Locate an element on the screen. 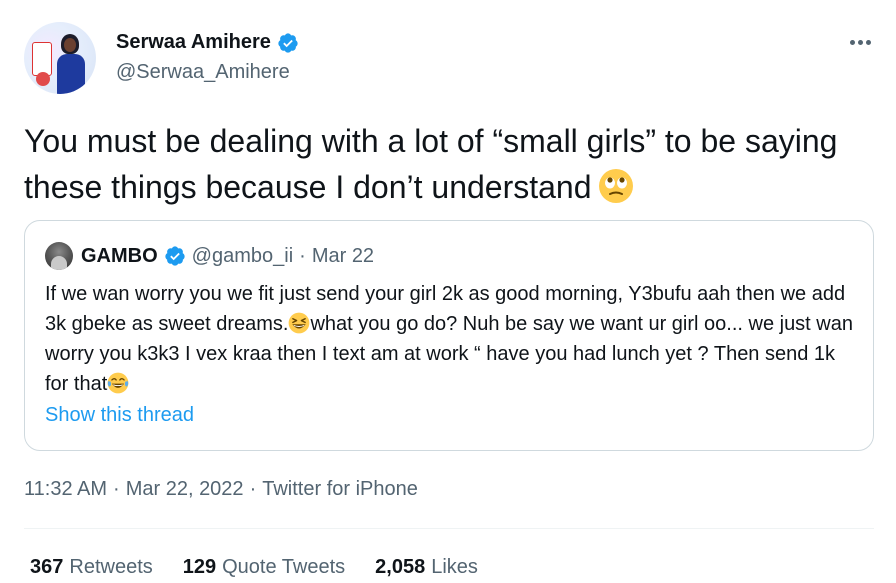 The image size is (896, 583). grinning-squinting-face-icon is located at coordinates (299, 323).